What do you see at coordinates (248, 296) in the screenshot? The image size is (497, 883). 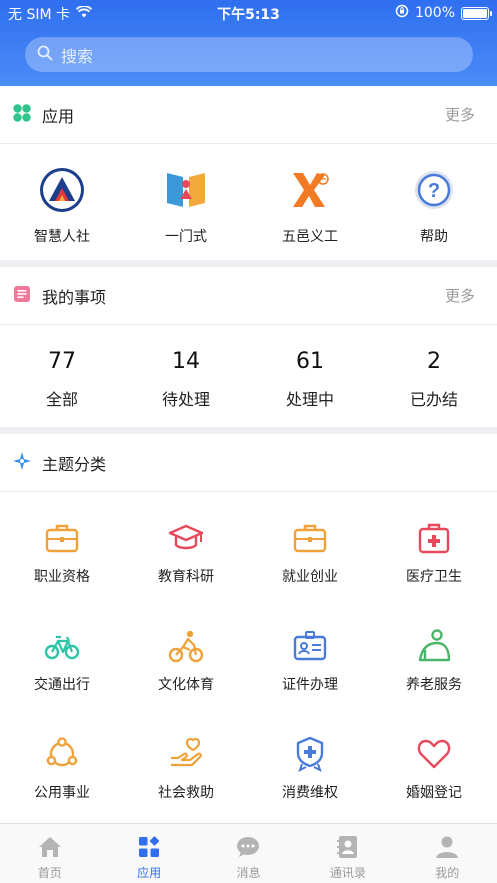 I see `tasks-section-header: 我的事项 更多` at bounding box center [248, 296].